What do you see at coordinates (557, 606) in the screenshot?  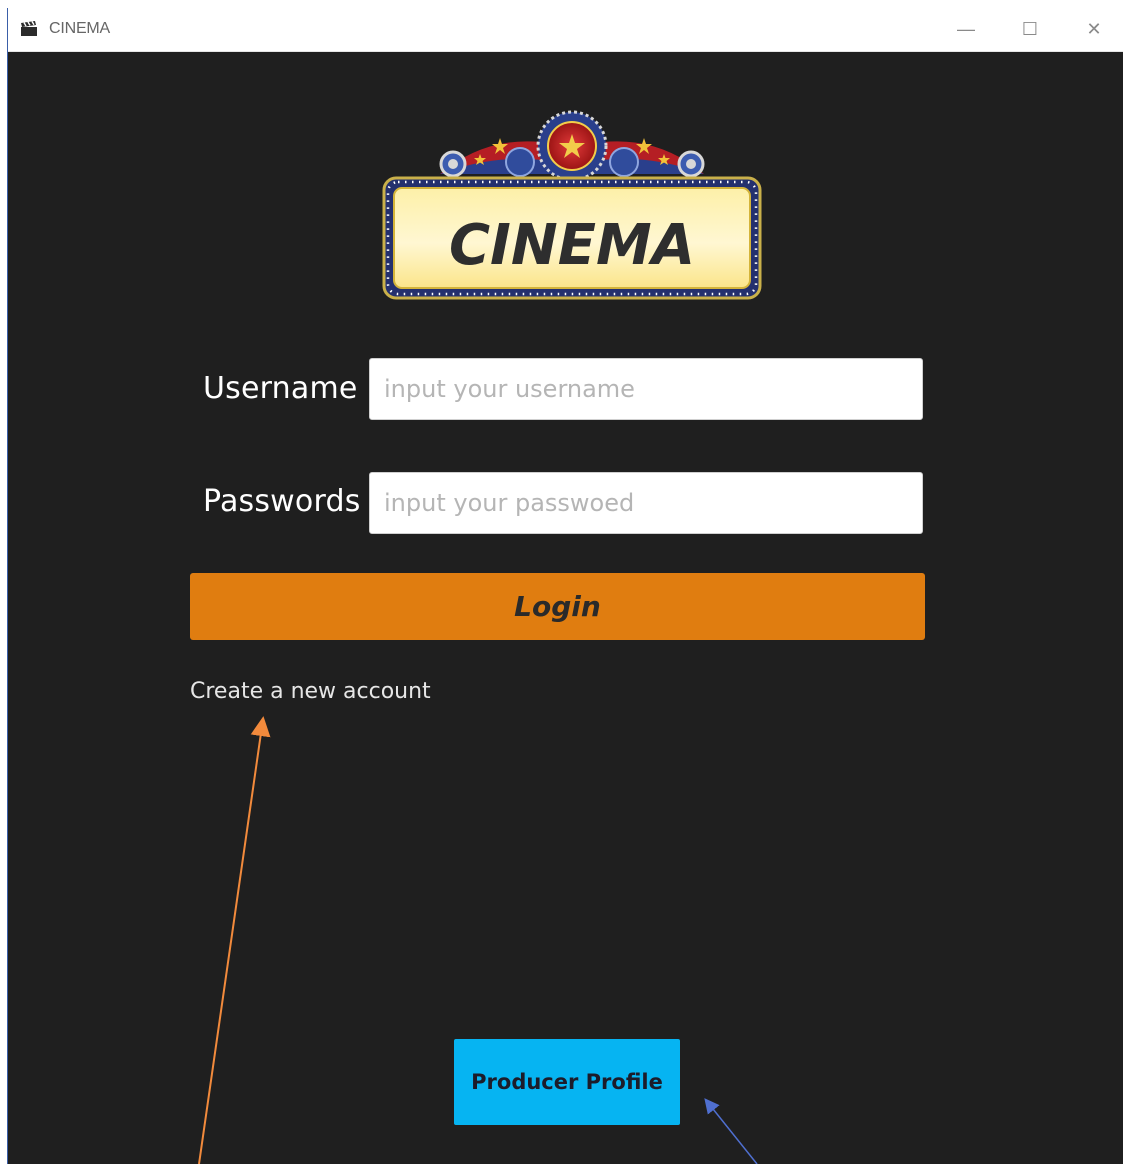 I see `login-button: Login` at bounding box center [557, 606].